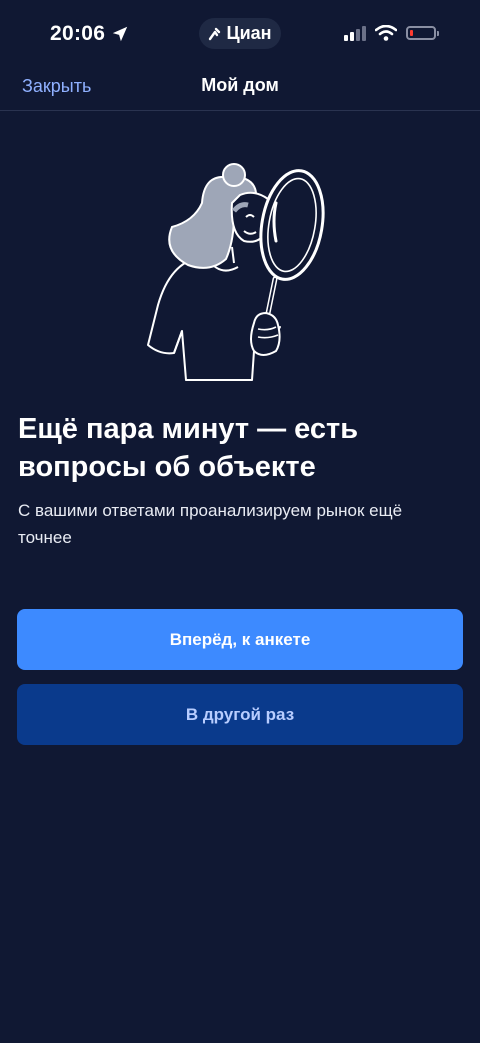  What do you see at coordinates (355, 33) in the screenshot?
I see `cellular-signal-icon` at bounding box center [355, 33].